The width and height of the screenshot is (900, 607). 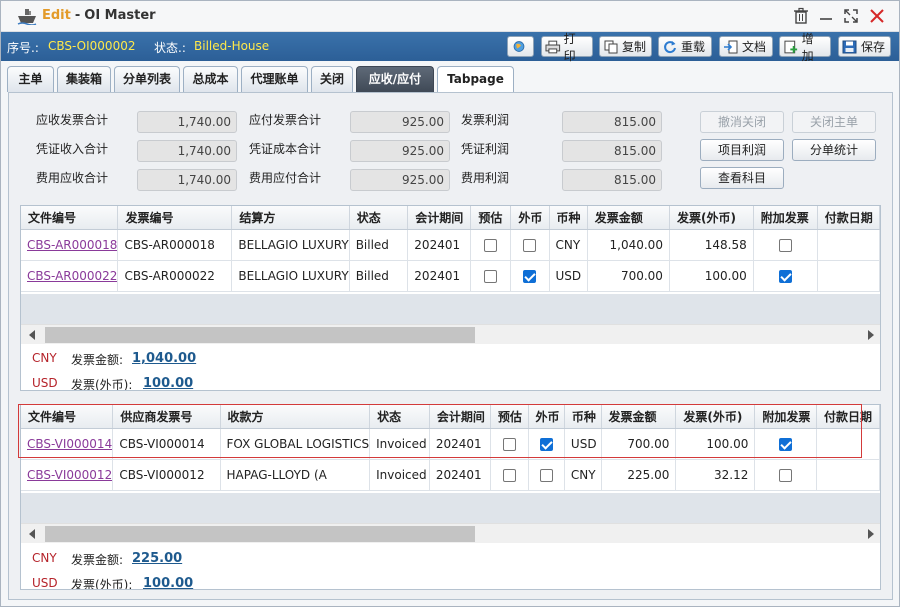 I want to click on tab-ar-ap: 应收/应付, so click(x=395, y=79).